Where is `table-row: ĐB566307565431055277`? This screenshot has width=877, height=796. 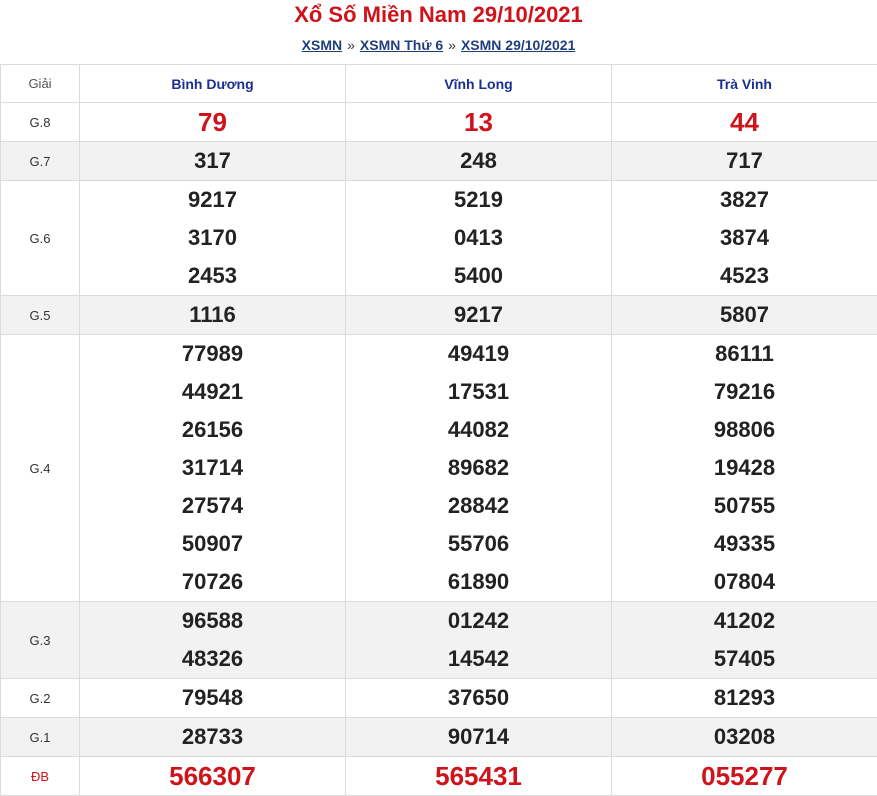
table-row: ĐB566307565431055277 is located at coordinates (439, 776).